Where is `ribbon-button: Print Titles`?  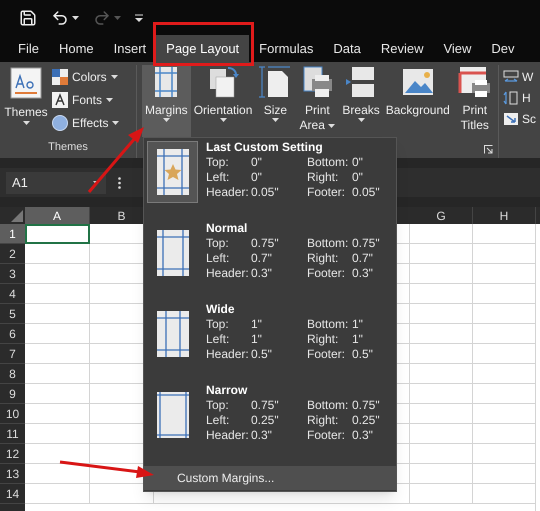
ribbon-button: Print Titles is located at coordinates (474, 101).